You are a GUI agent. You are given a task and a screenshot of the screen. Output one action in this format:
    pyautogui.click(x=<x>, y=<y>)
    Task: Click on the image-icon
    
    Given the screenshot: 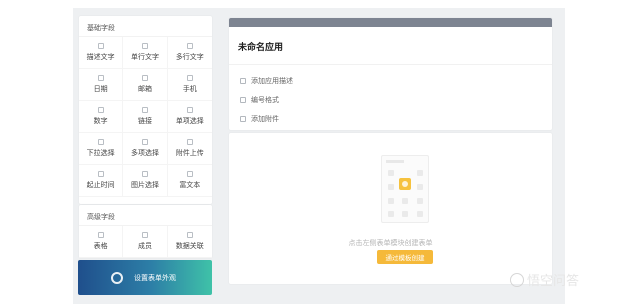 What is the action you would take?
    pyautogui.click(x=243, y=99)
    